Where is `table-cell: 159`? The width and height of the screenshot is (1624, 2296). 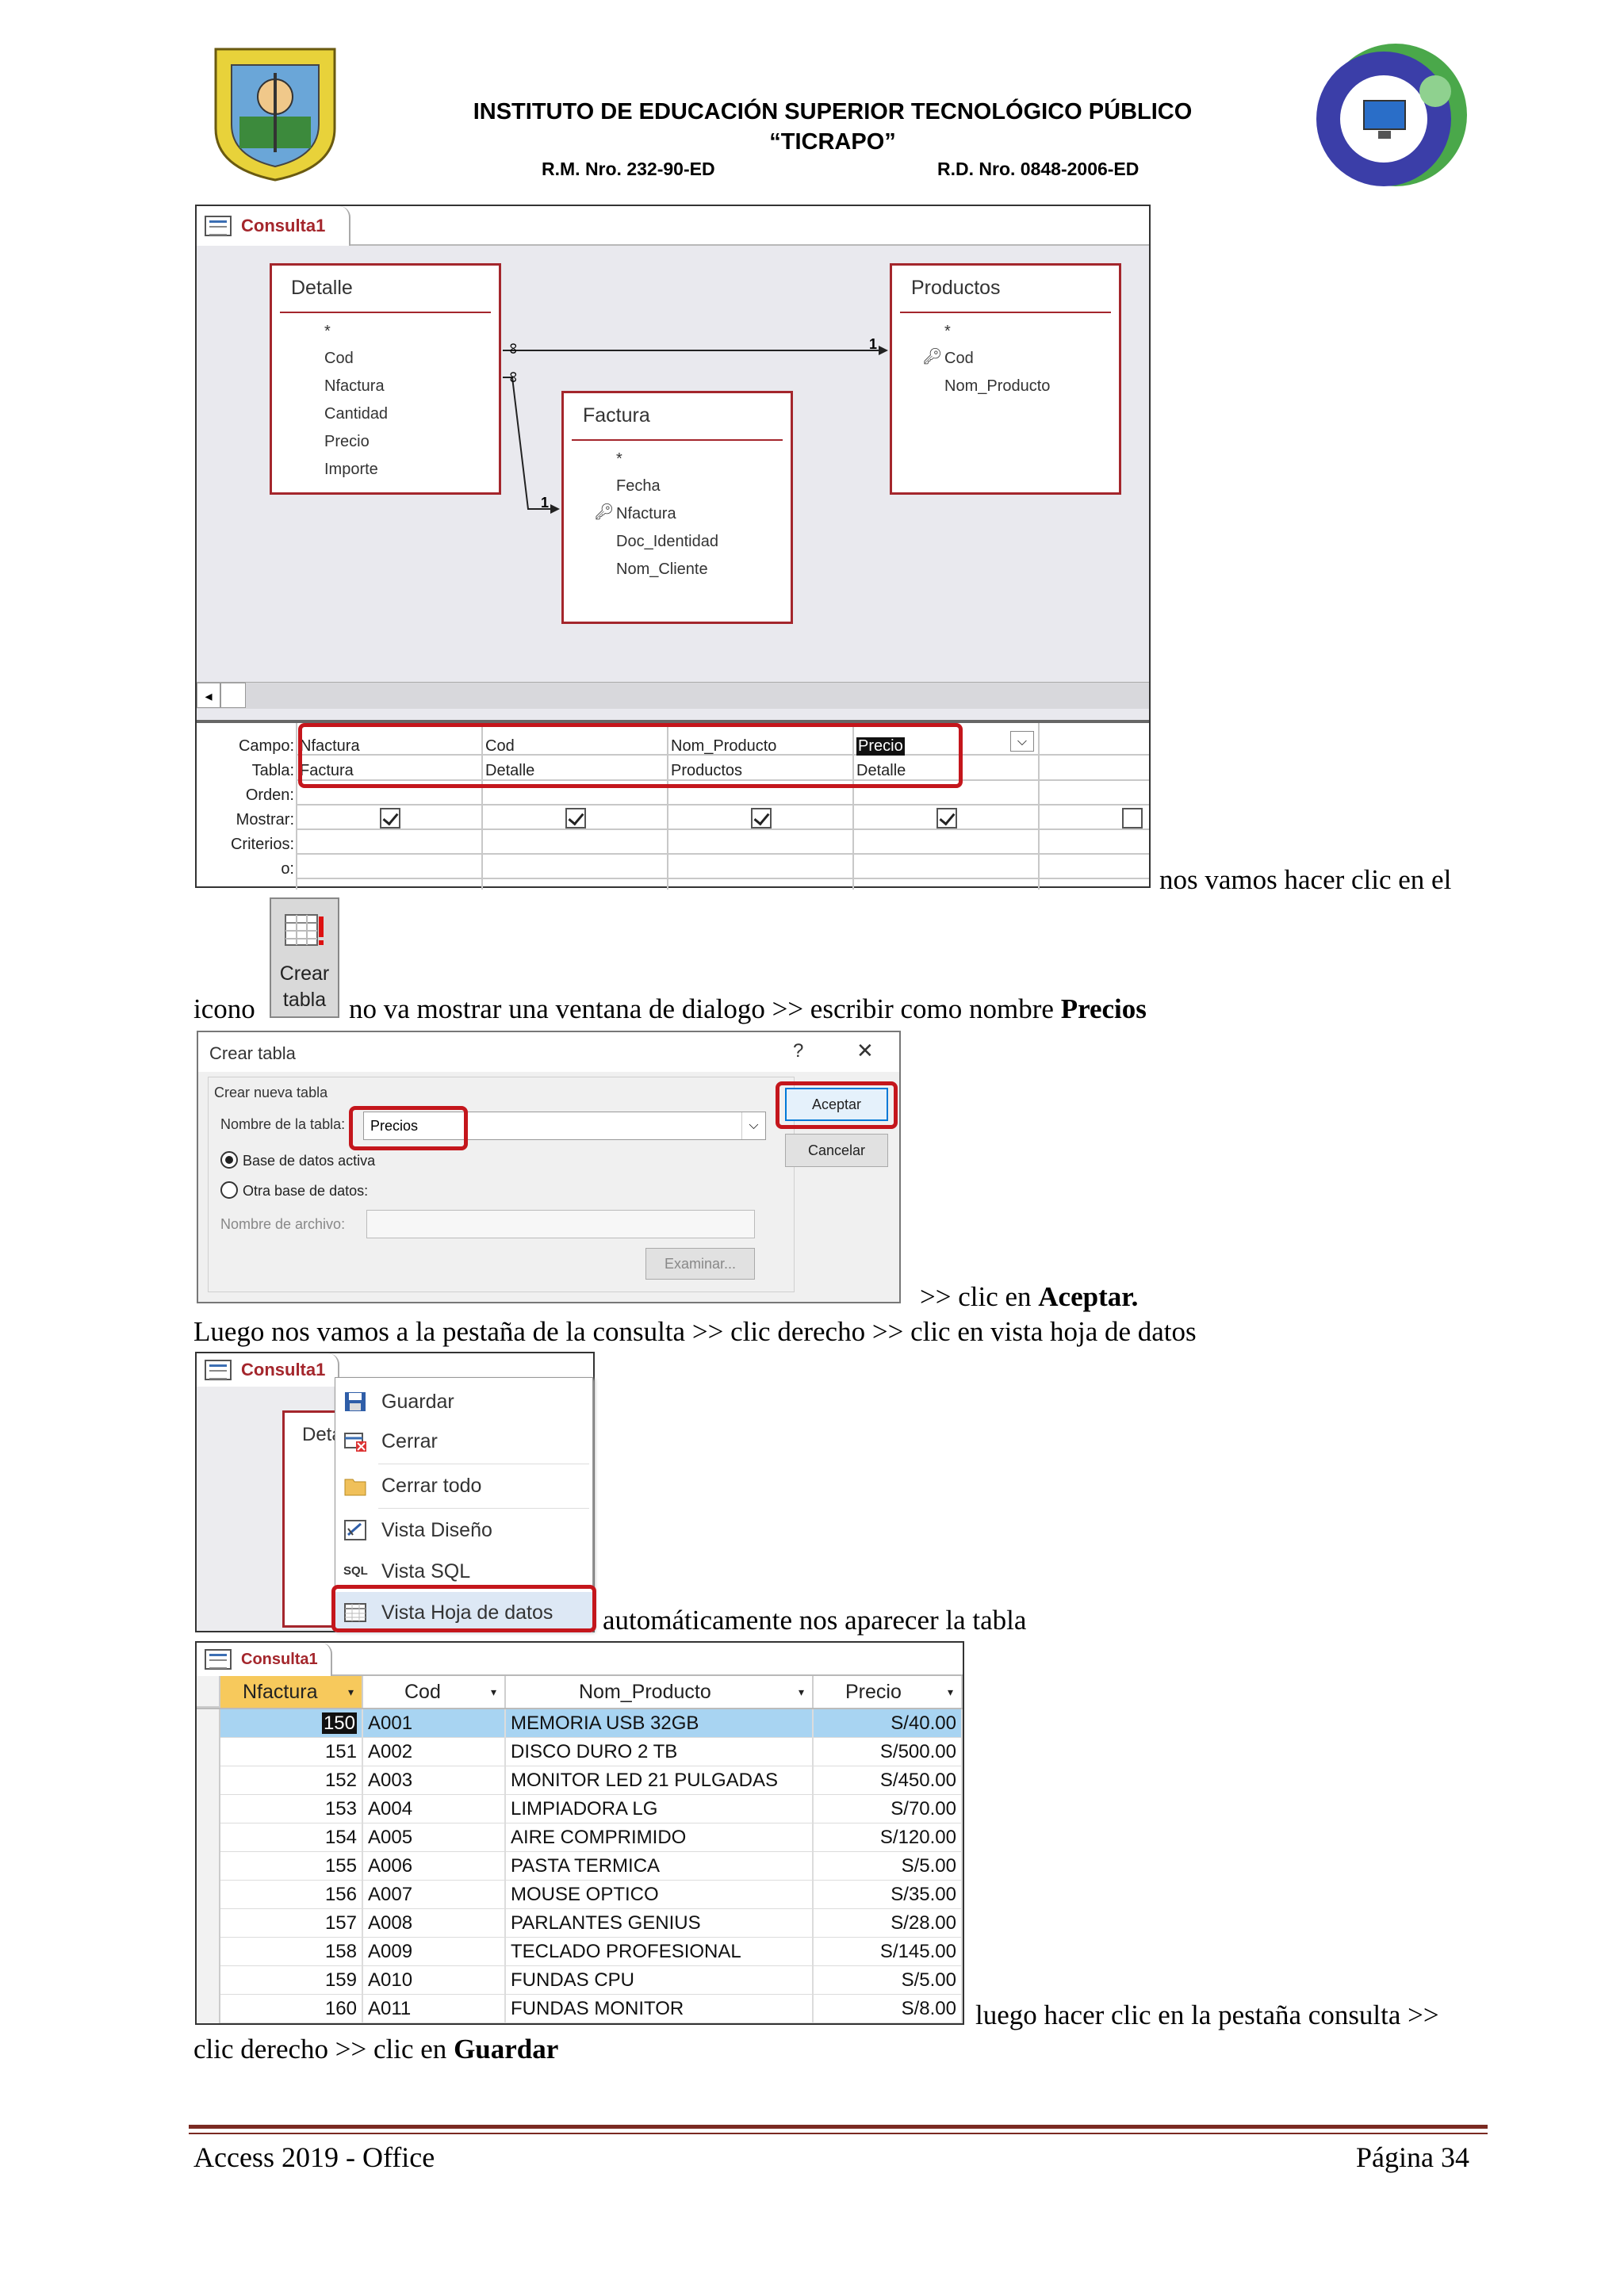
table-cell: 159 is located at coordinates (291, 1981).